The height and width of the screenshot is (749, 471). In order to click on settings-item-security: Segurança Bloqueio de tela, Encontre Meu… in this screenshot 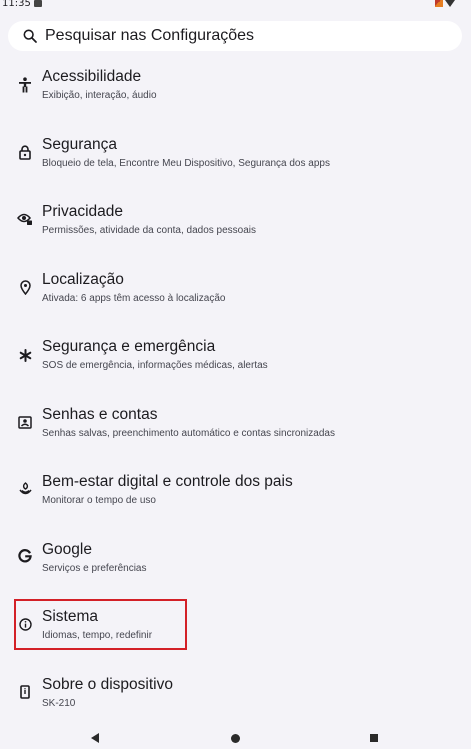, I will do `click(235, 154)`.